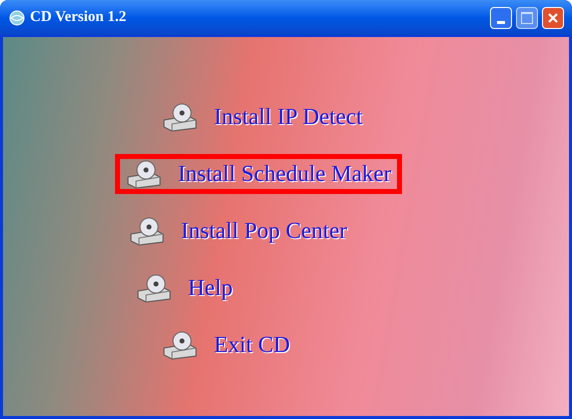  I want to click on menu-item: Install Schedule Maker, so click(258, 174).